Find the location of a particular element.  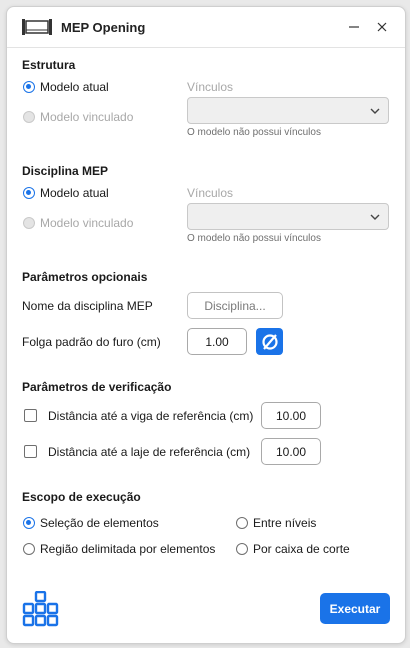

estrutura-linked-label: Modelo vinculado is located at coordinates (86, 117).